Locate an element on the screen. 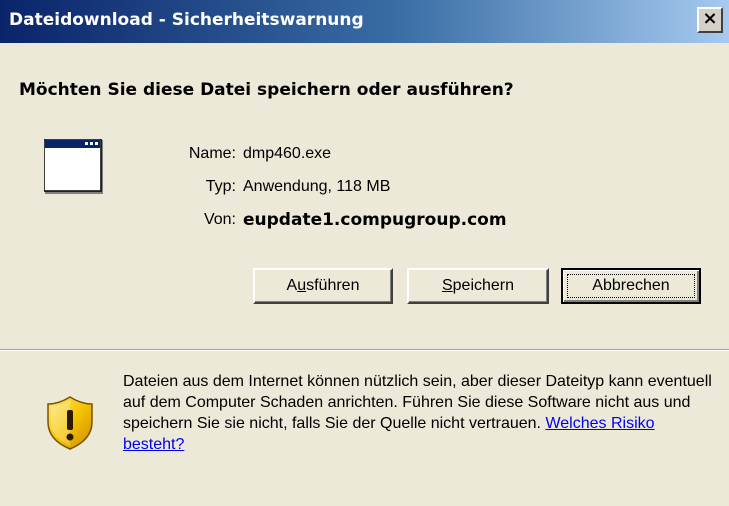 This screenshot has height=506, width=729. cancel-button-label: Abbrechen is located at coordinates (631, 285).